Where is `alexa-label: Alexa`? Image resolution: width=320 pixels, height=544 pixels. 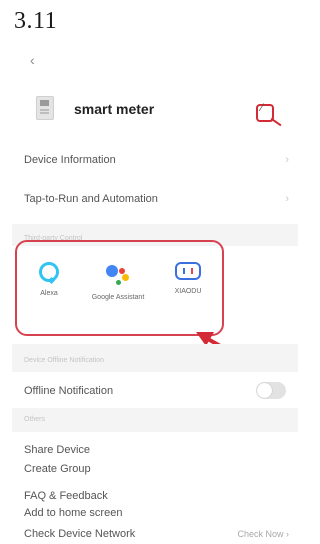 alexa-label: Alexa is located at coordinates (49, 293).